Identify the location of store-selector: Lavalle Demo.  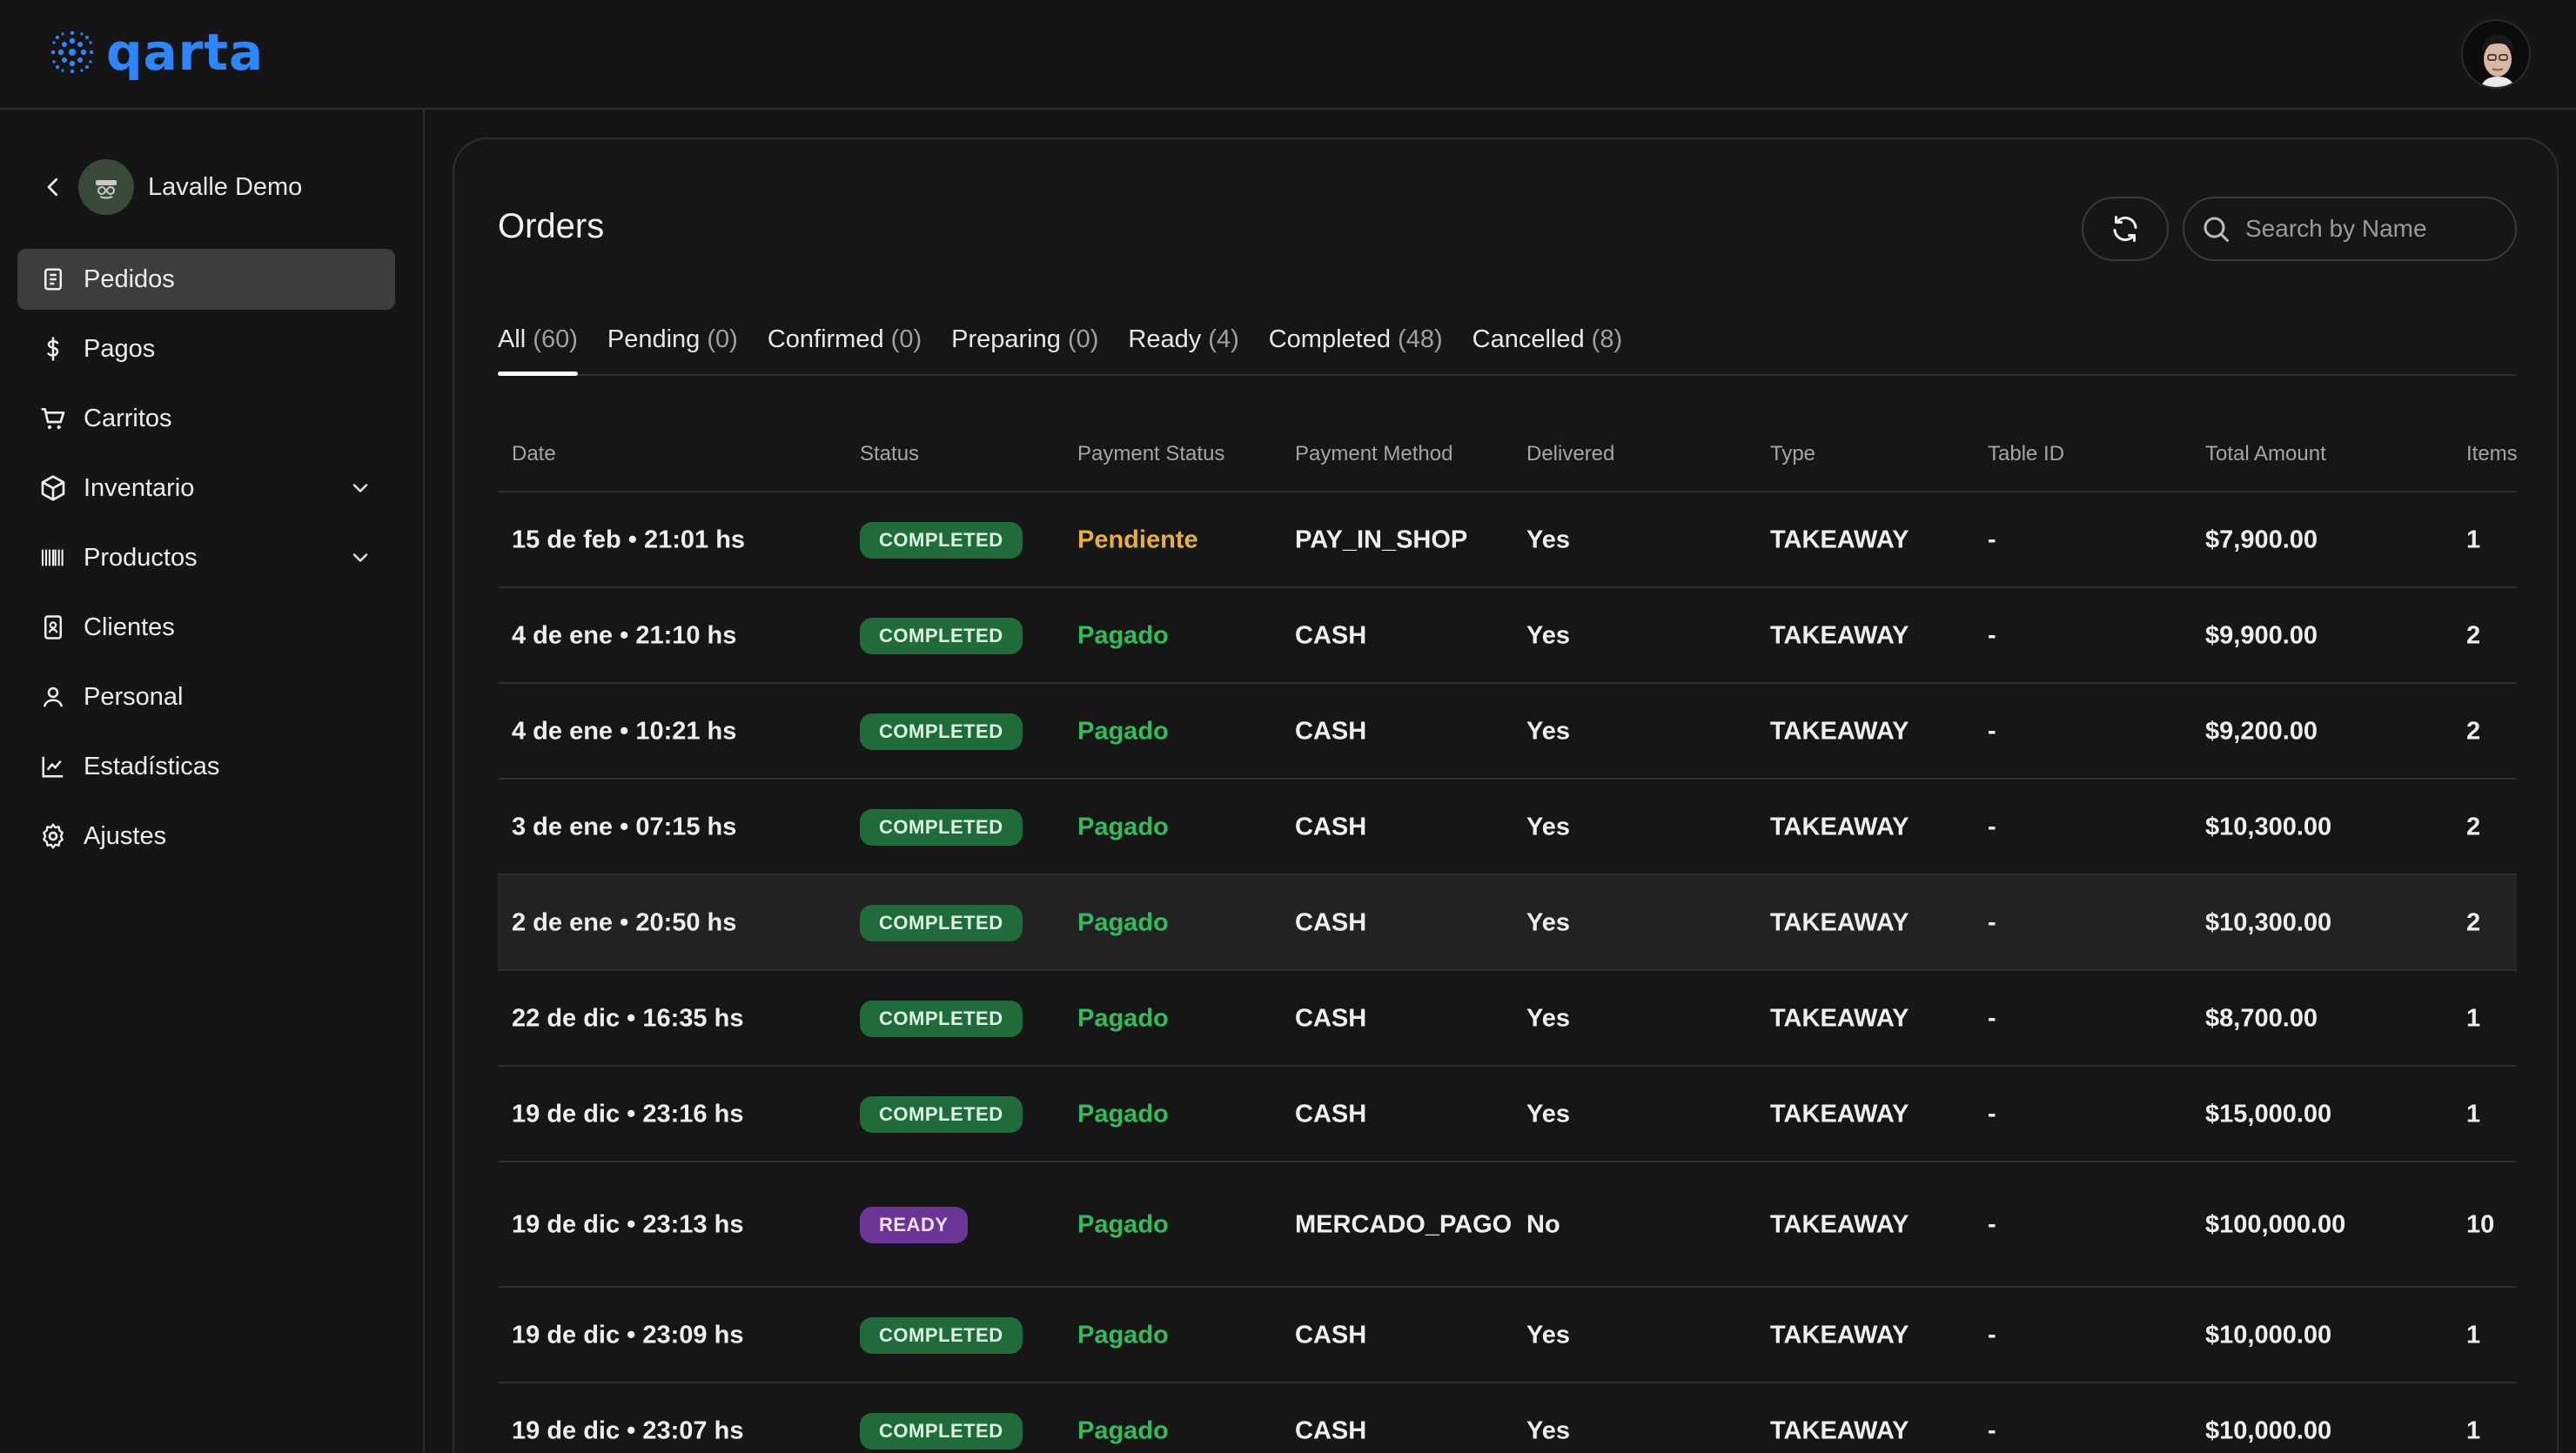
(171, 187).